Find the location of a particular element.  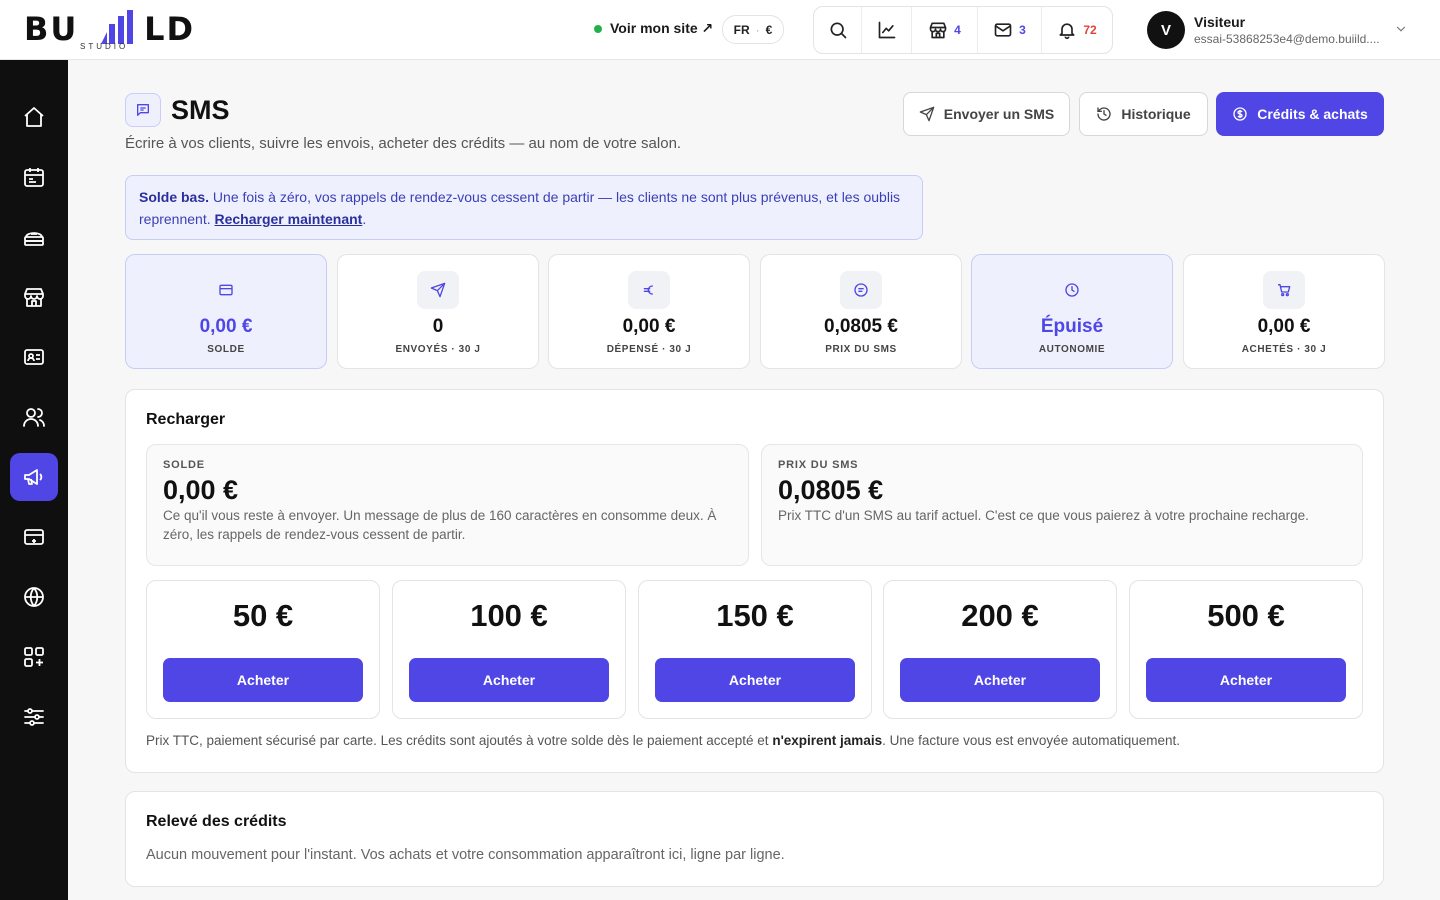

notification-count: 72 is located at coordinates (1090, 30).